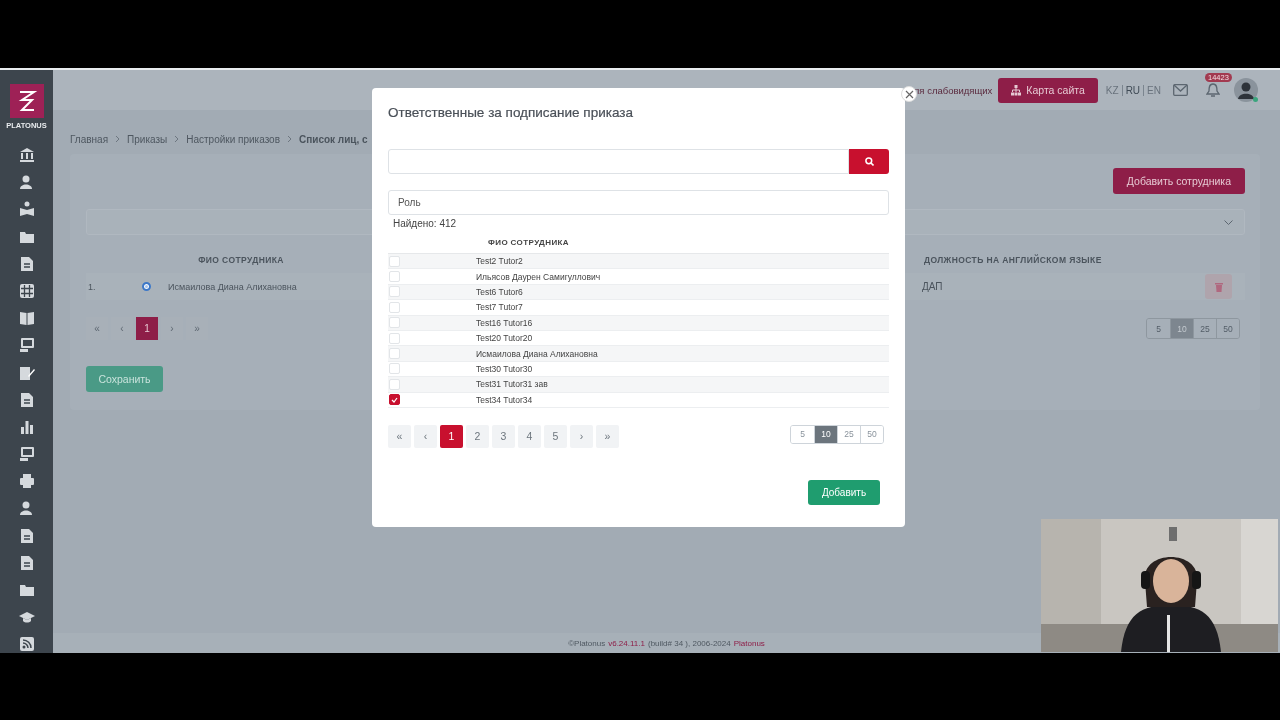 This screenshot has width=1280, height=720. What do you see at coordinates (499, 261) in the screenshot?
I see `table-cell: Test2 Tutor2` at bounding box center [499, 261].